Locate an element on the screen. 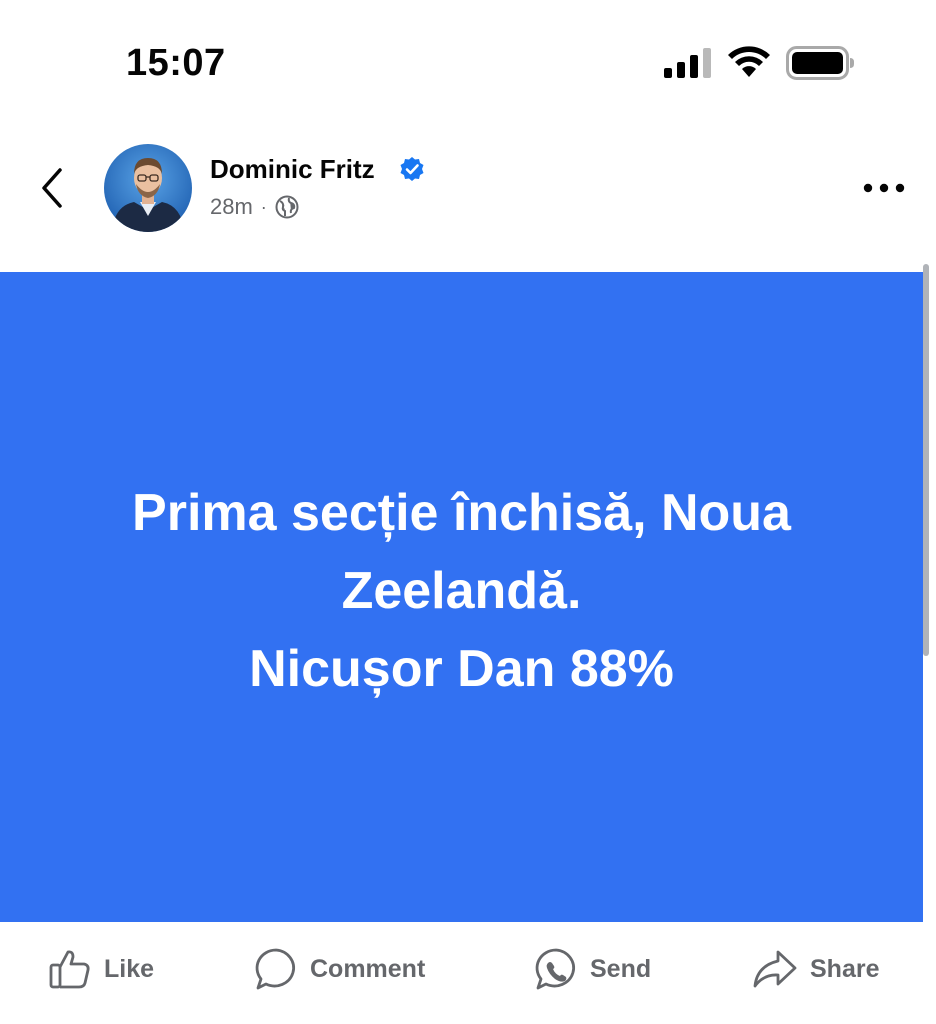 This screenshot has width=936, height=1024. comment-button: Comment is located at coordinates (339, 969).